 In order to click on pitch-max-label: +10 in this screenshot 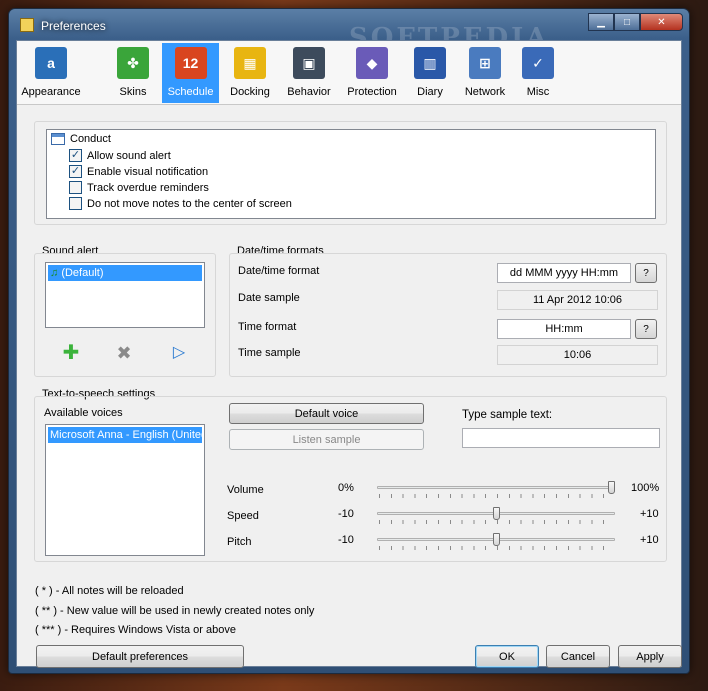, I will do `click(649, 540)`.